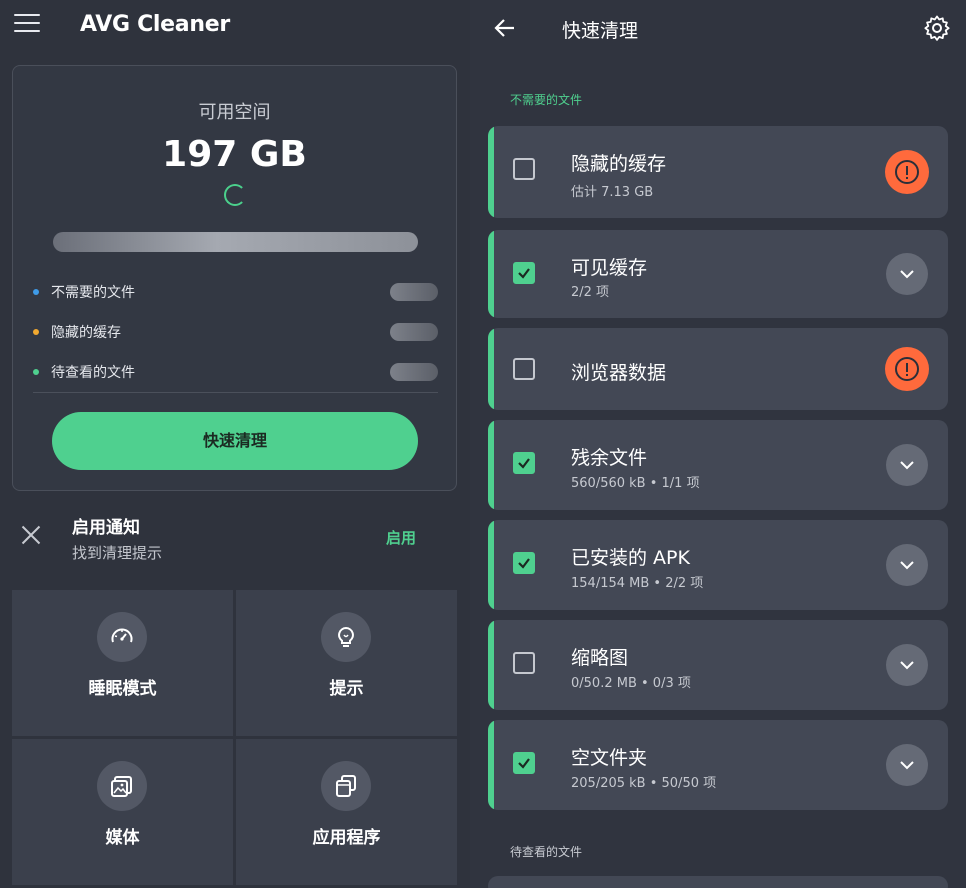 Image resolution: width=966 pixels, height=888 pixels. I want to click on orange-dot-icon, so click(36, 332).